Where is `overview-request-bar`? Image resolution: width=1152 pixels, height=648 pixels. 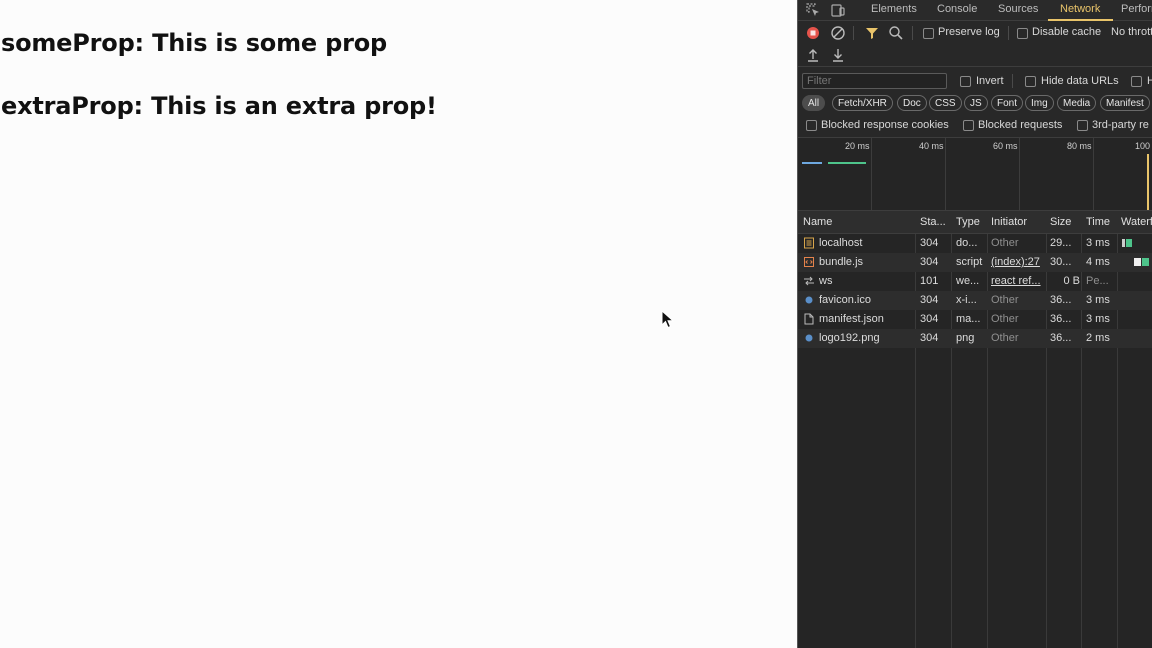
overview-request-bar is located at coordinates (812, 163).